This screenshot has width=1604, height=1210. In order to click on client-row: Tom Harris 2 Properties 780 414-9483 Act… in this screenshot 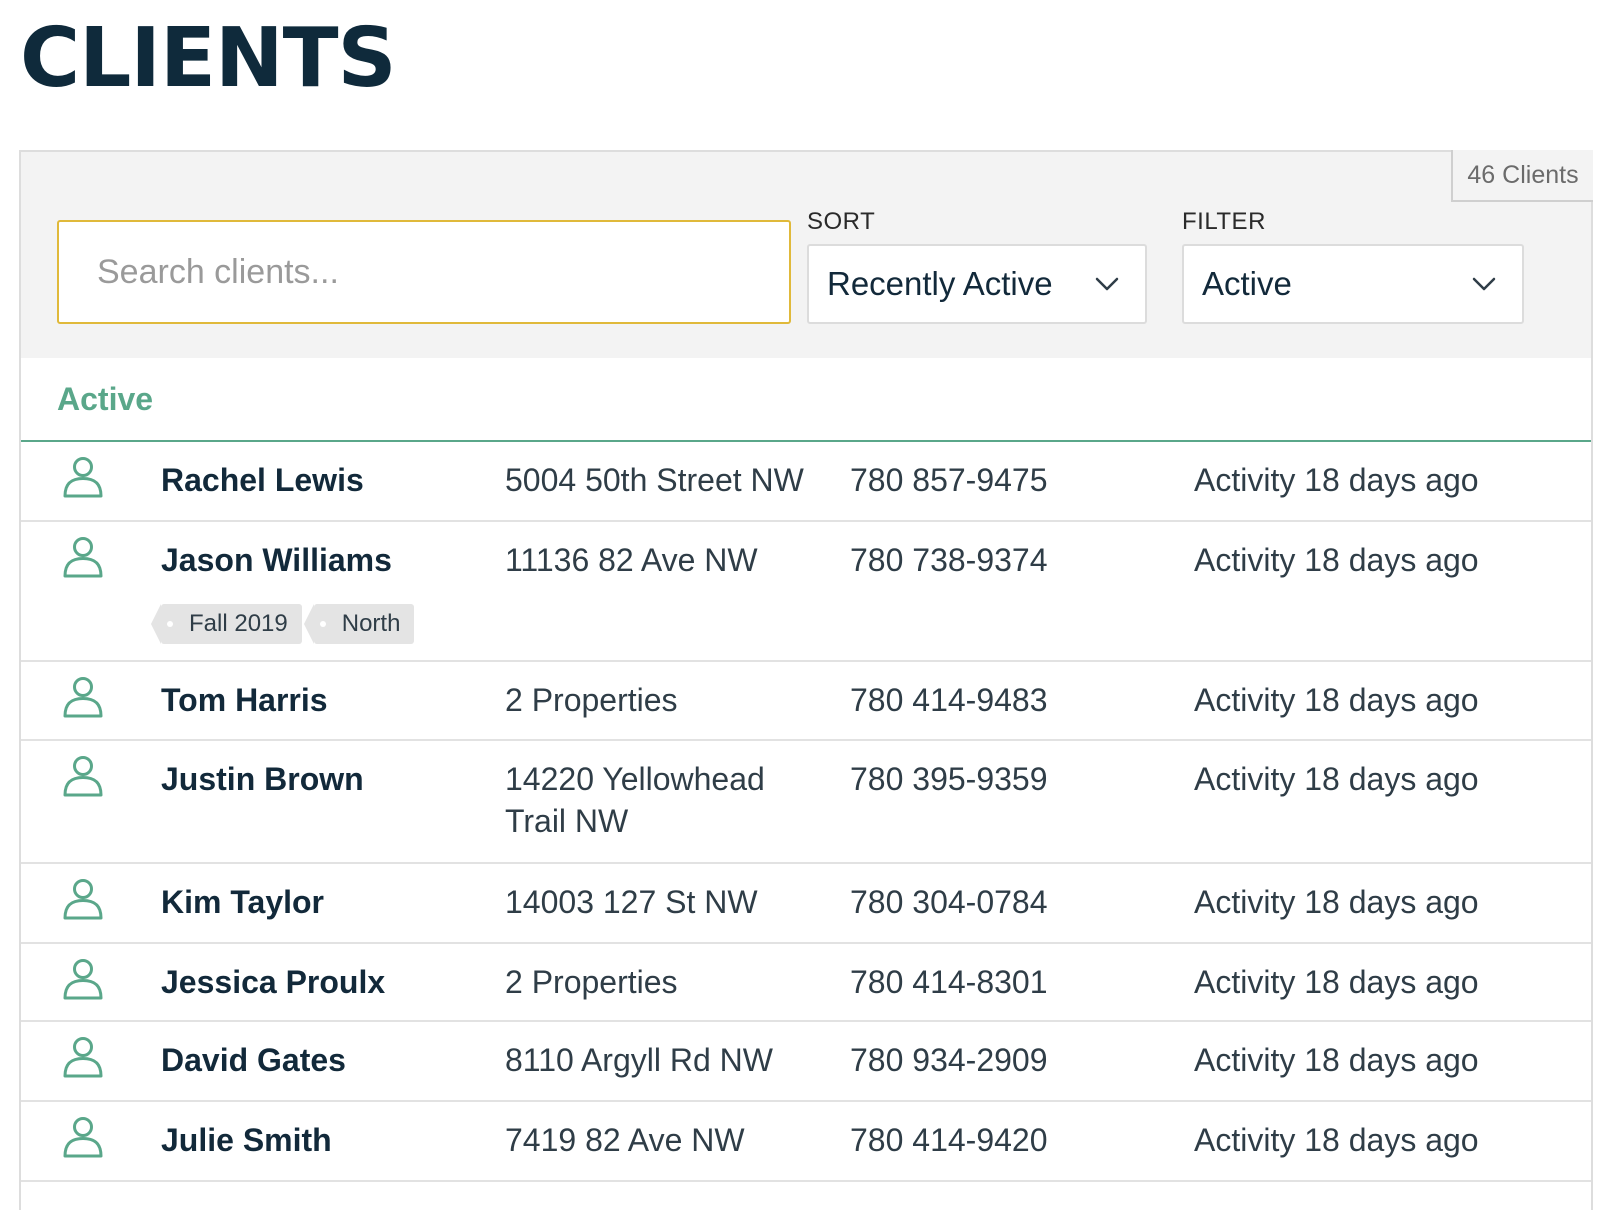, I will do `click(806, 701)`.